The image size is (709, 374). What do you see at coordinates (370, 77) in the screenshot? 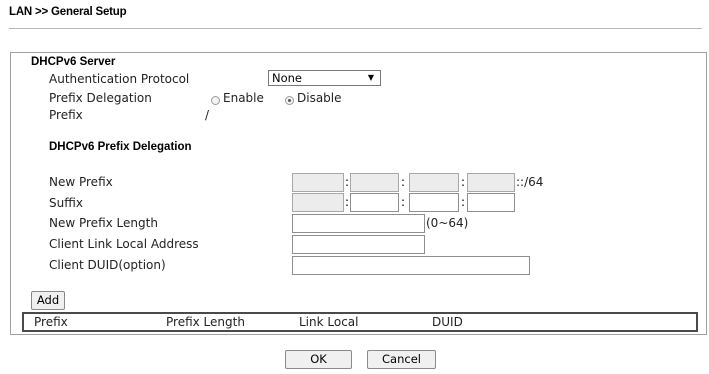
I see `dropdown-arrow-icon: ▼` at bounding box center [370, 77].